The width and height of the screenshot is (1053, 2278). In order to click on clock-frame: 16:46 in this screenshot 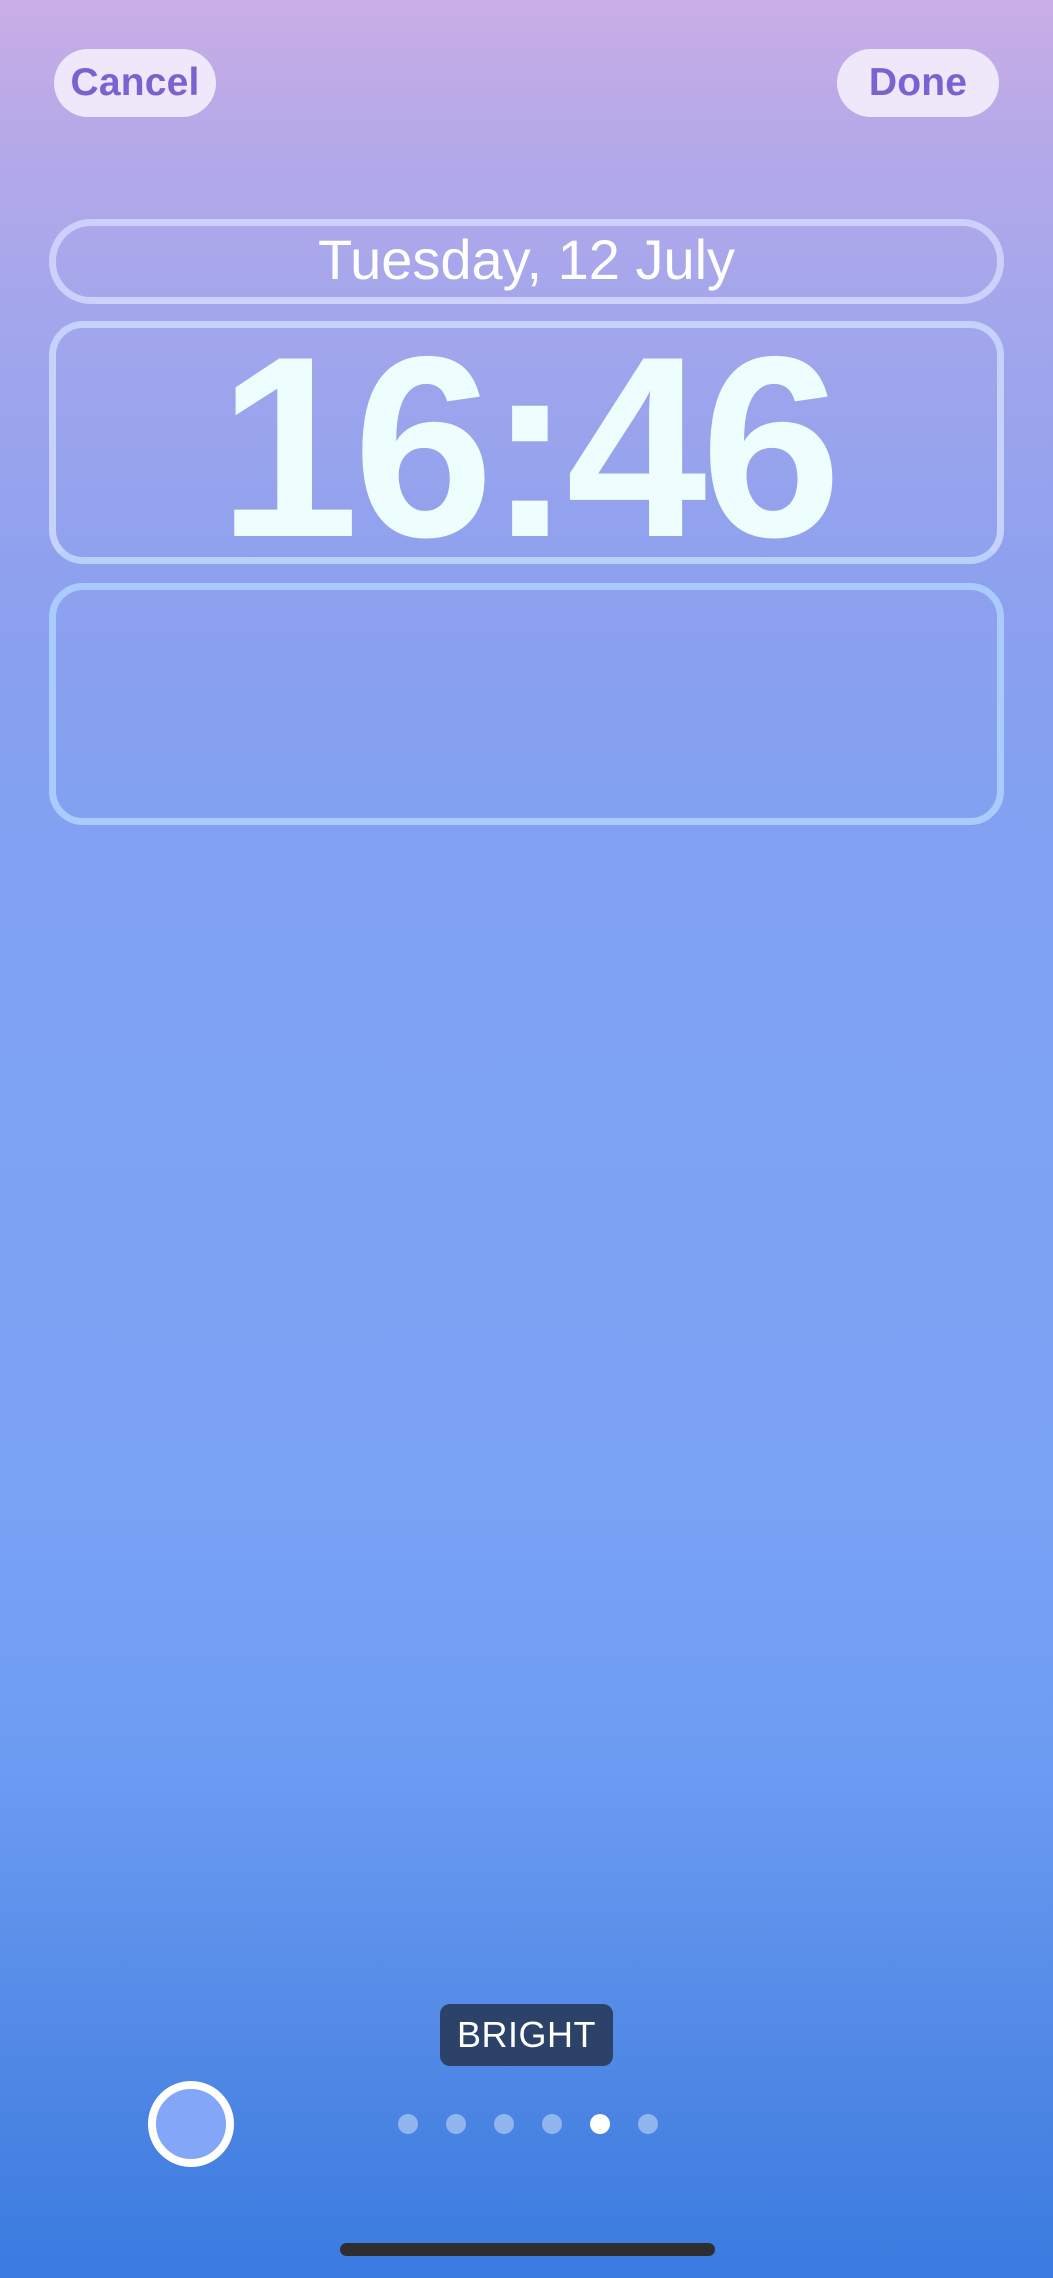, I will do `click(526, 442)`.